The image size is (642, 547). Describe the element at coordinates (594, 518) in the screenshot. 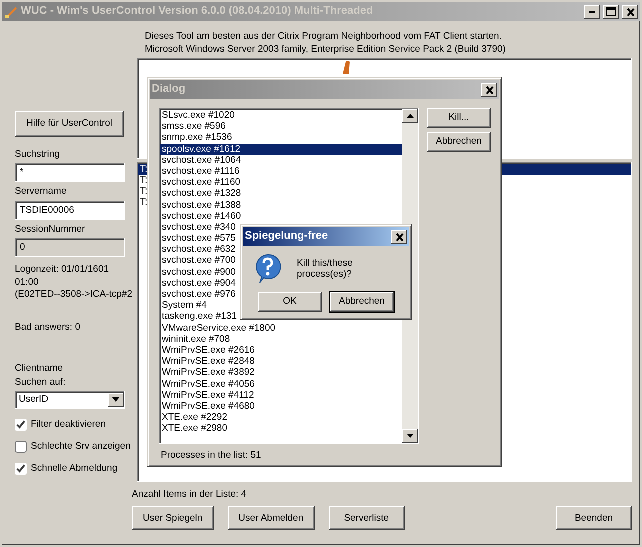

I see `action-button: Beenden` at that location.